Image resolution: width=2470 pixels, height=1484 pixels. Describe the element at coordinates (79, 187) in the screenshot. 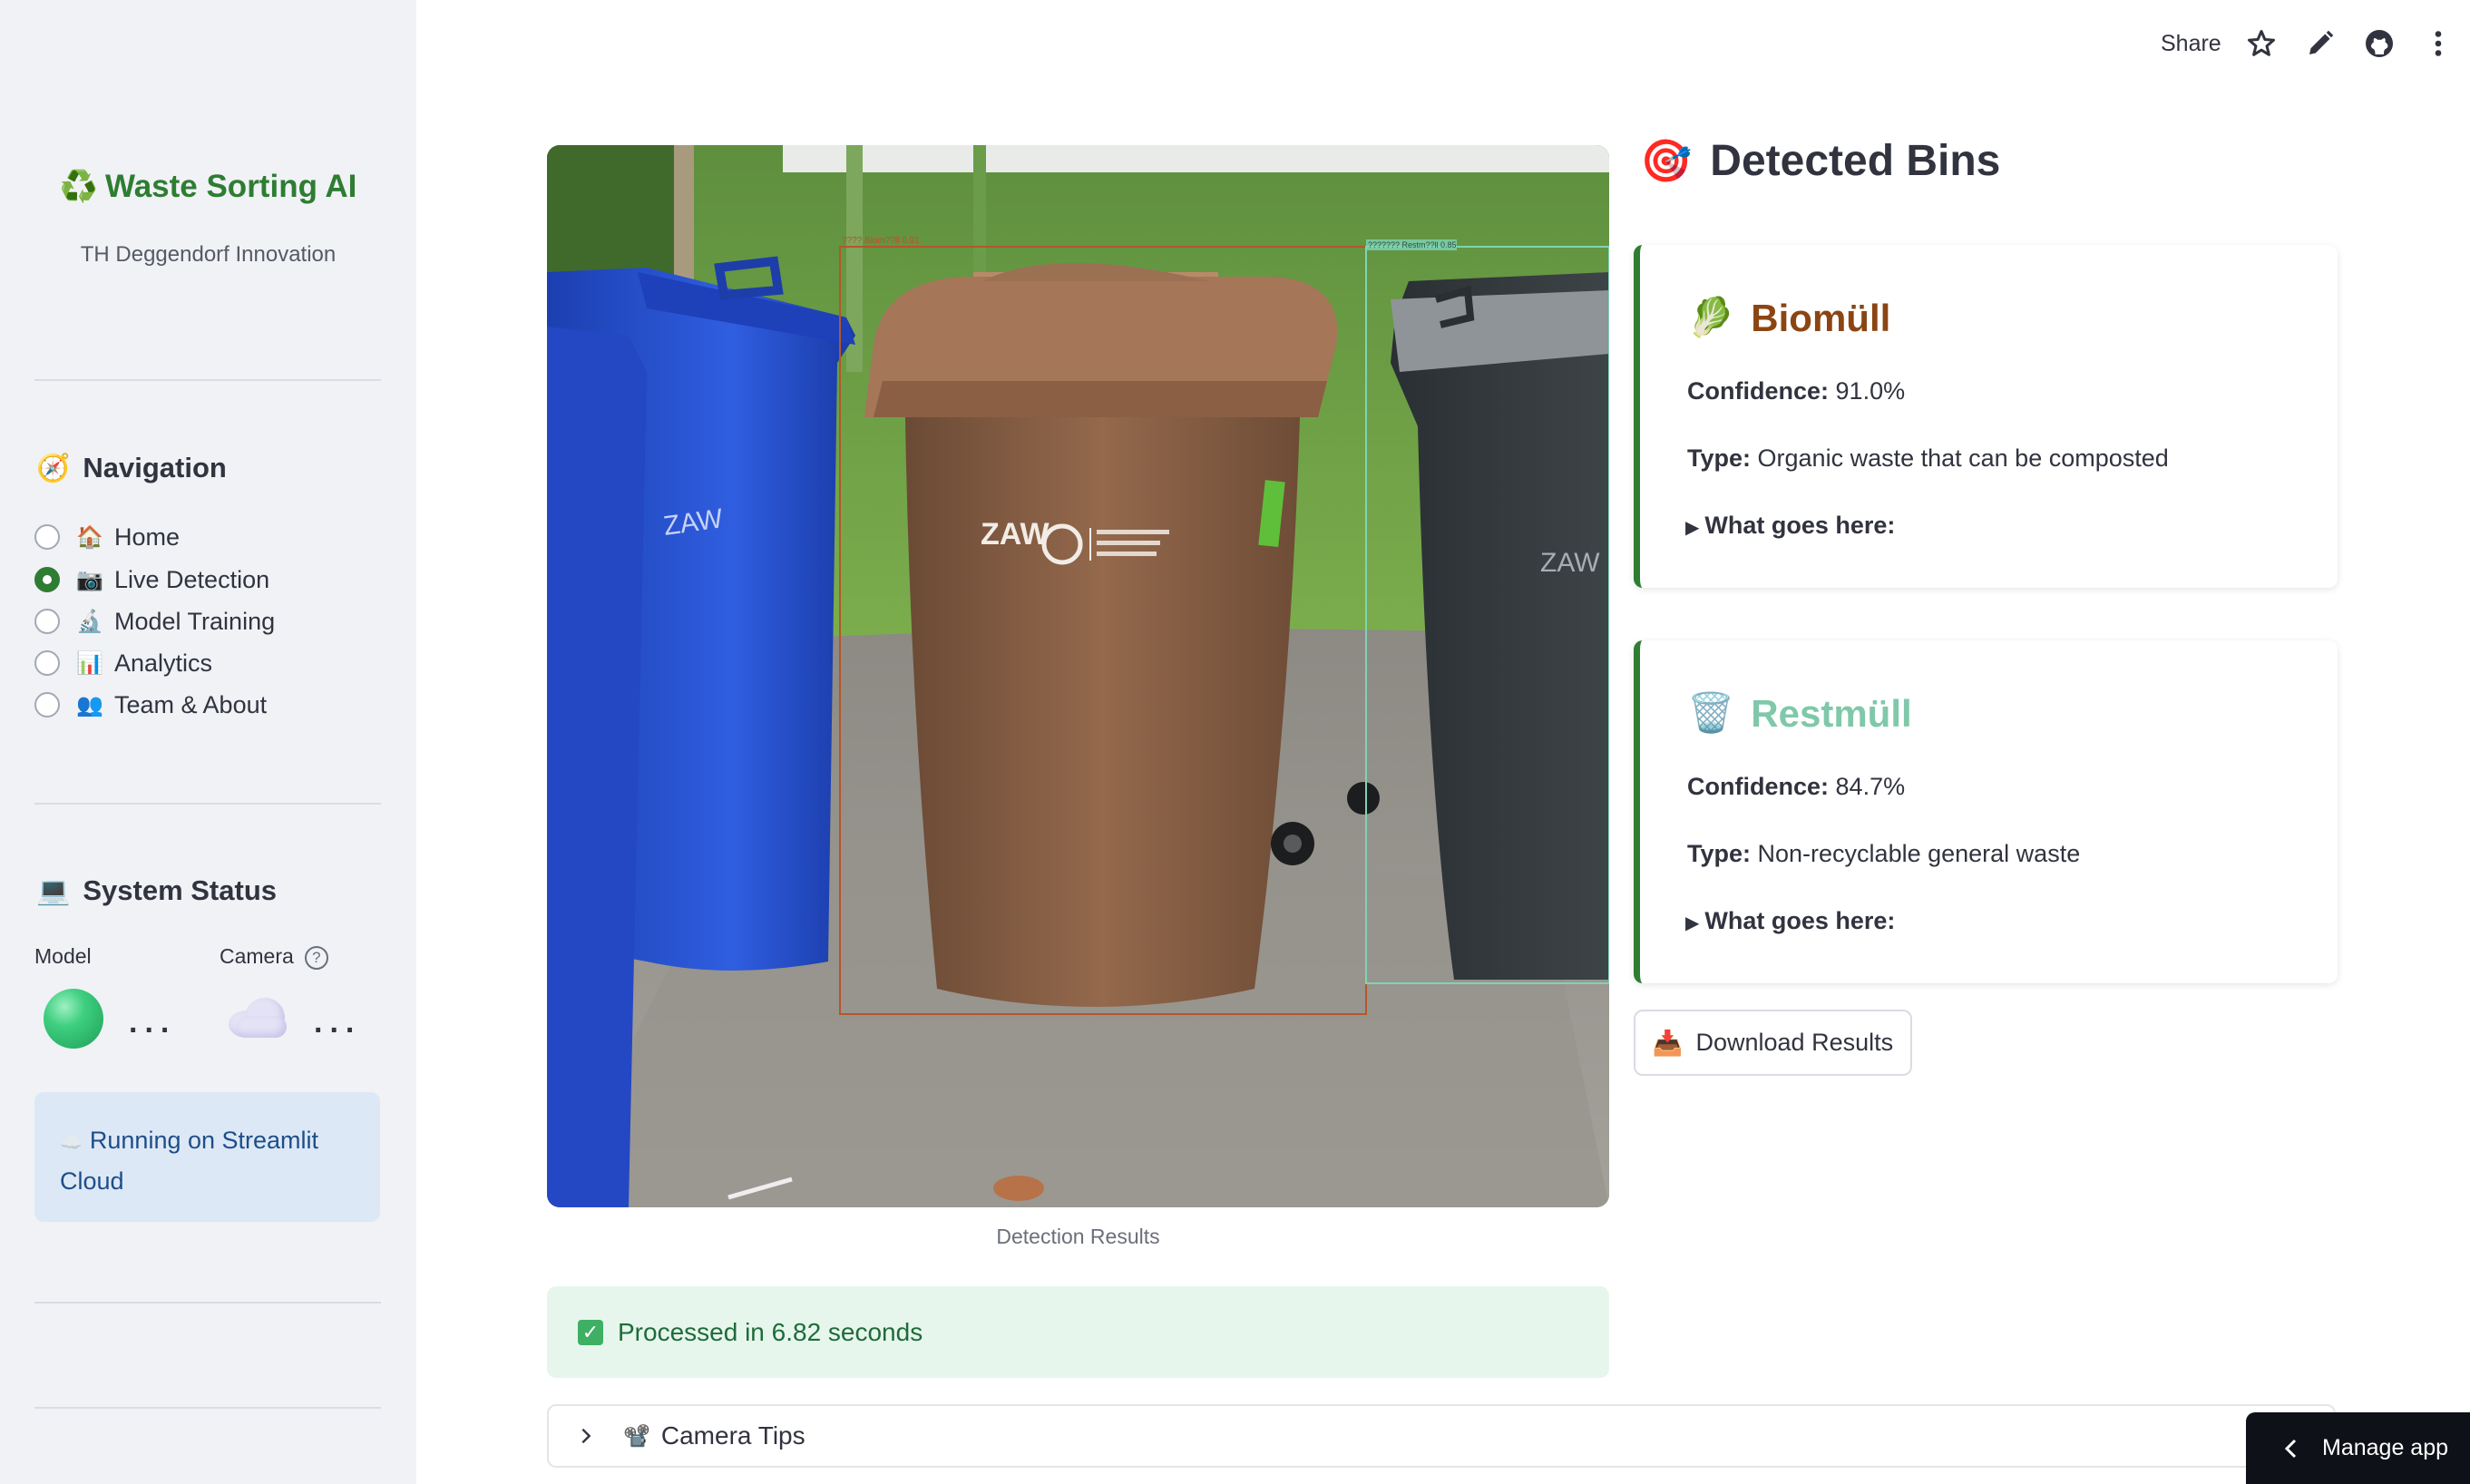

I see `recycle-icon: ♻️` at that location.